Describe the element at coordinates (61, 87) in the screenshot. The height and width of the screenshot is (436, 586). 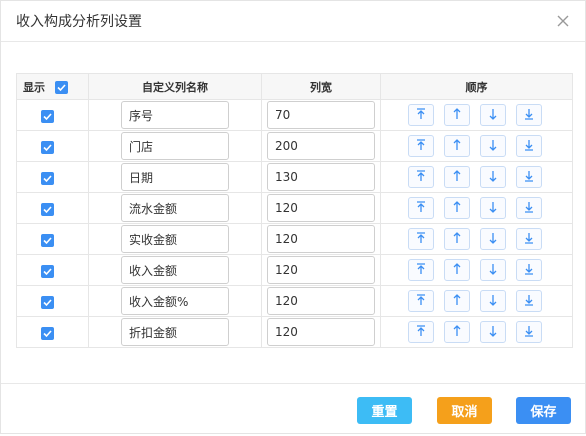
I see `select-all-checkbox` at that location.